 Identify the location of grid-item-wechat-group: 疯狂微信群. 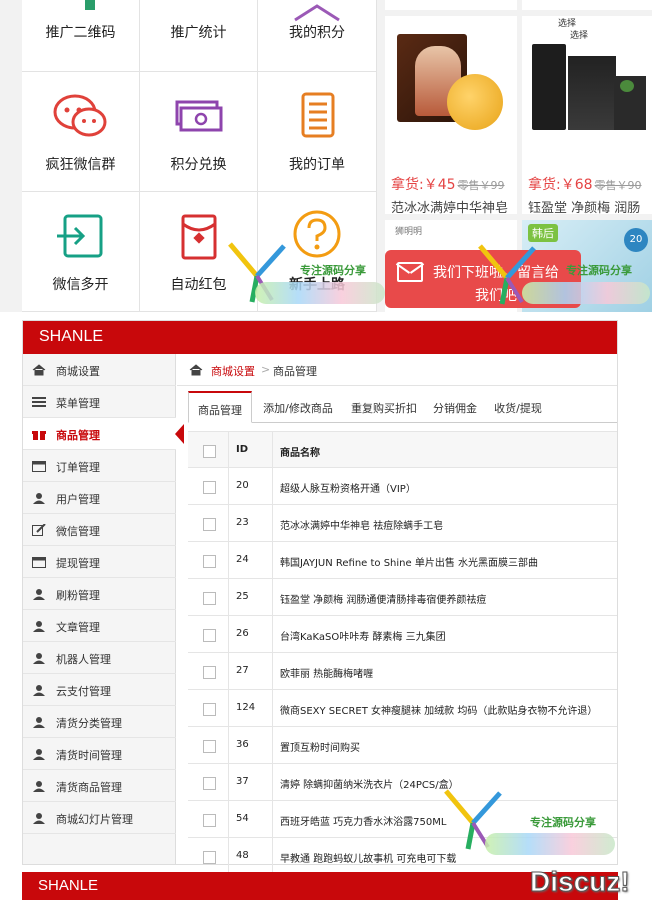
(81, 132).